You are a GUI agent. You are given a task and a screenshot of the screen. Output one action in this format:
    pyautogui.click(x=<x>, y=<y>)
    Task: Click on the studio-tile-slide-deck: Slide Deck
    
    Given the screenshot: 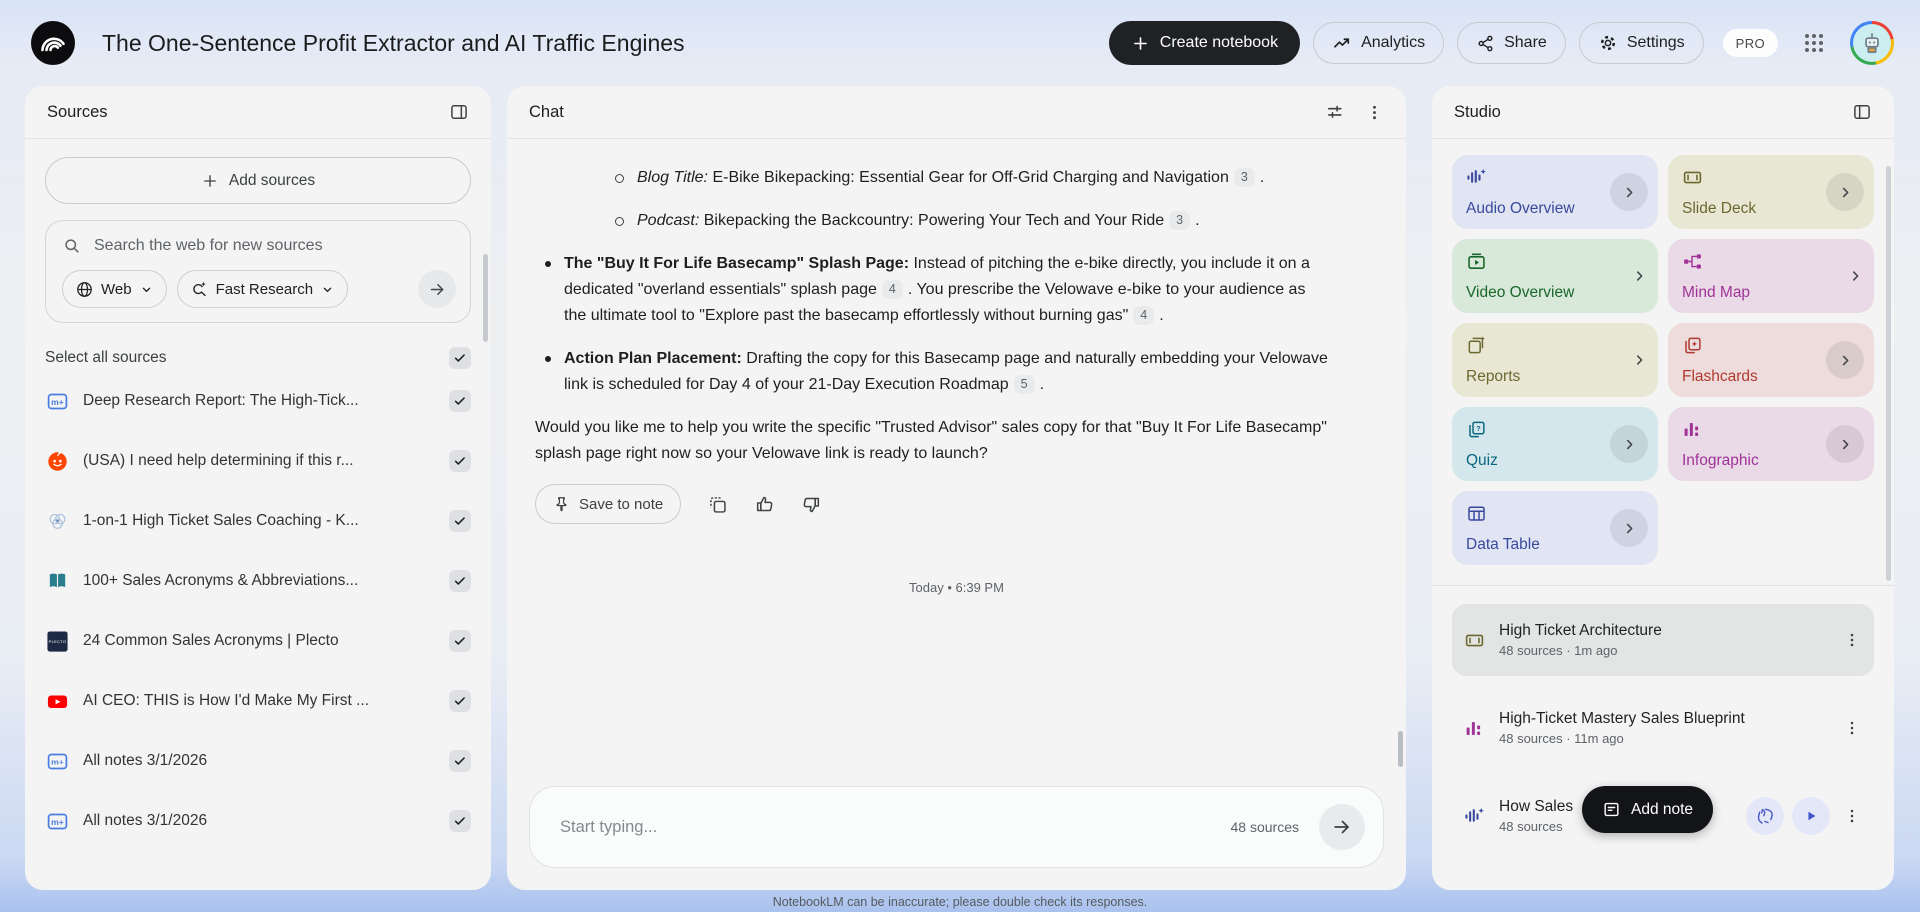 What is the action you would take?
    pyautogui.click(x=1771, y=192)
    